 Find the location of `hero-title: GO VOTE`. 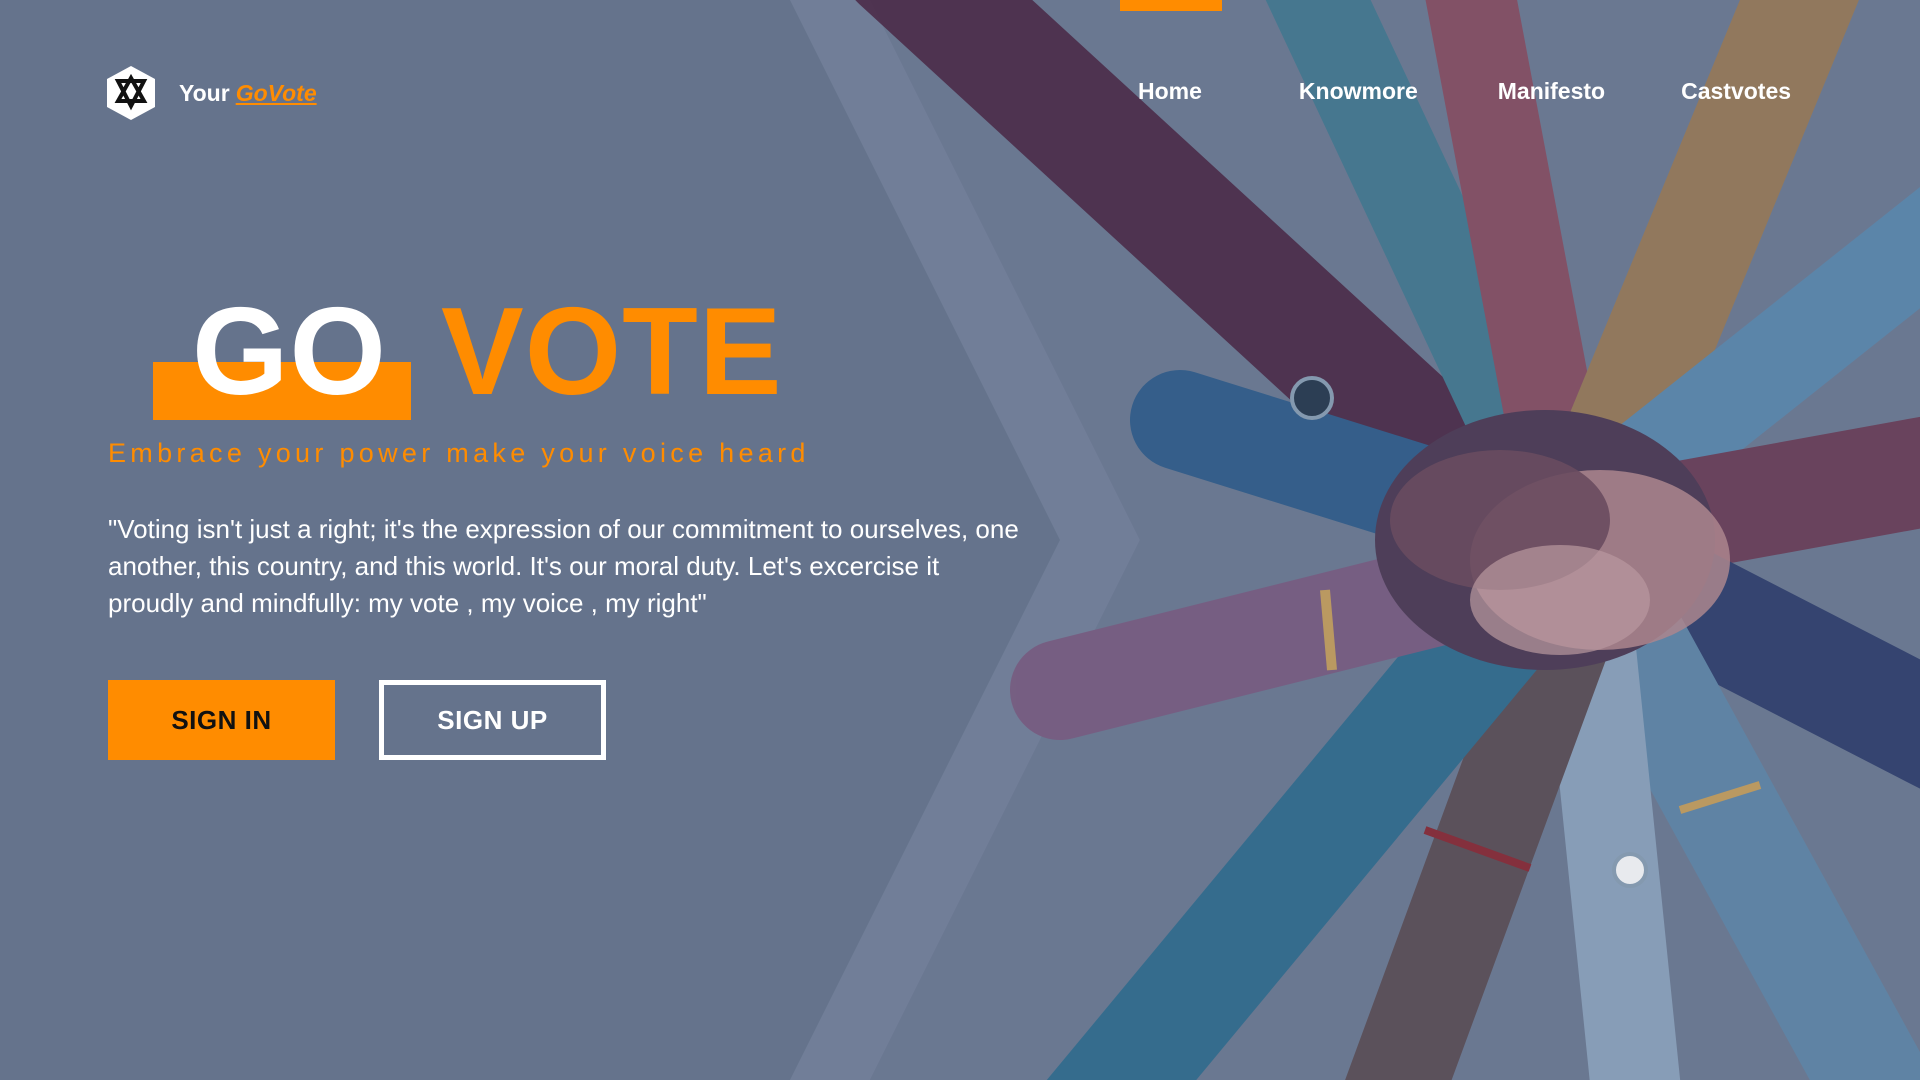

hero-title: GO VOTE is located at coordinates (568, 360).